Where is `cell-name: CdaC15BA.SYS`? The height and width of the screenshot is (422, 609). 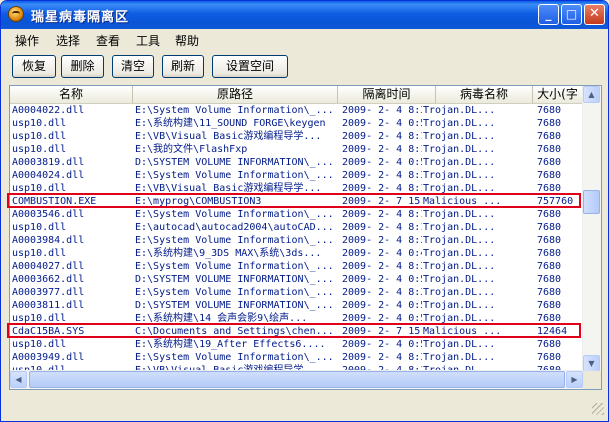 cell-name: CdaC15BA.SYS is located at coordinates (48, 331).